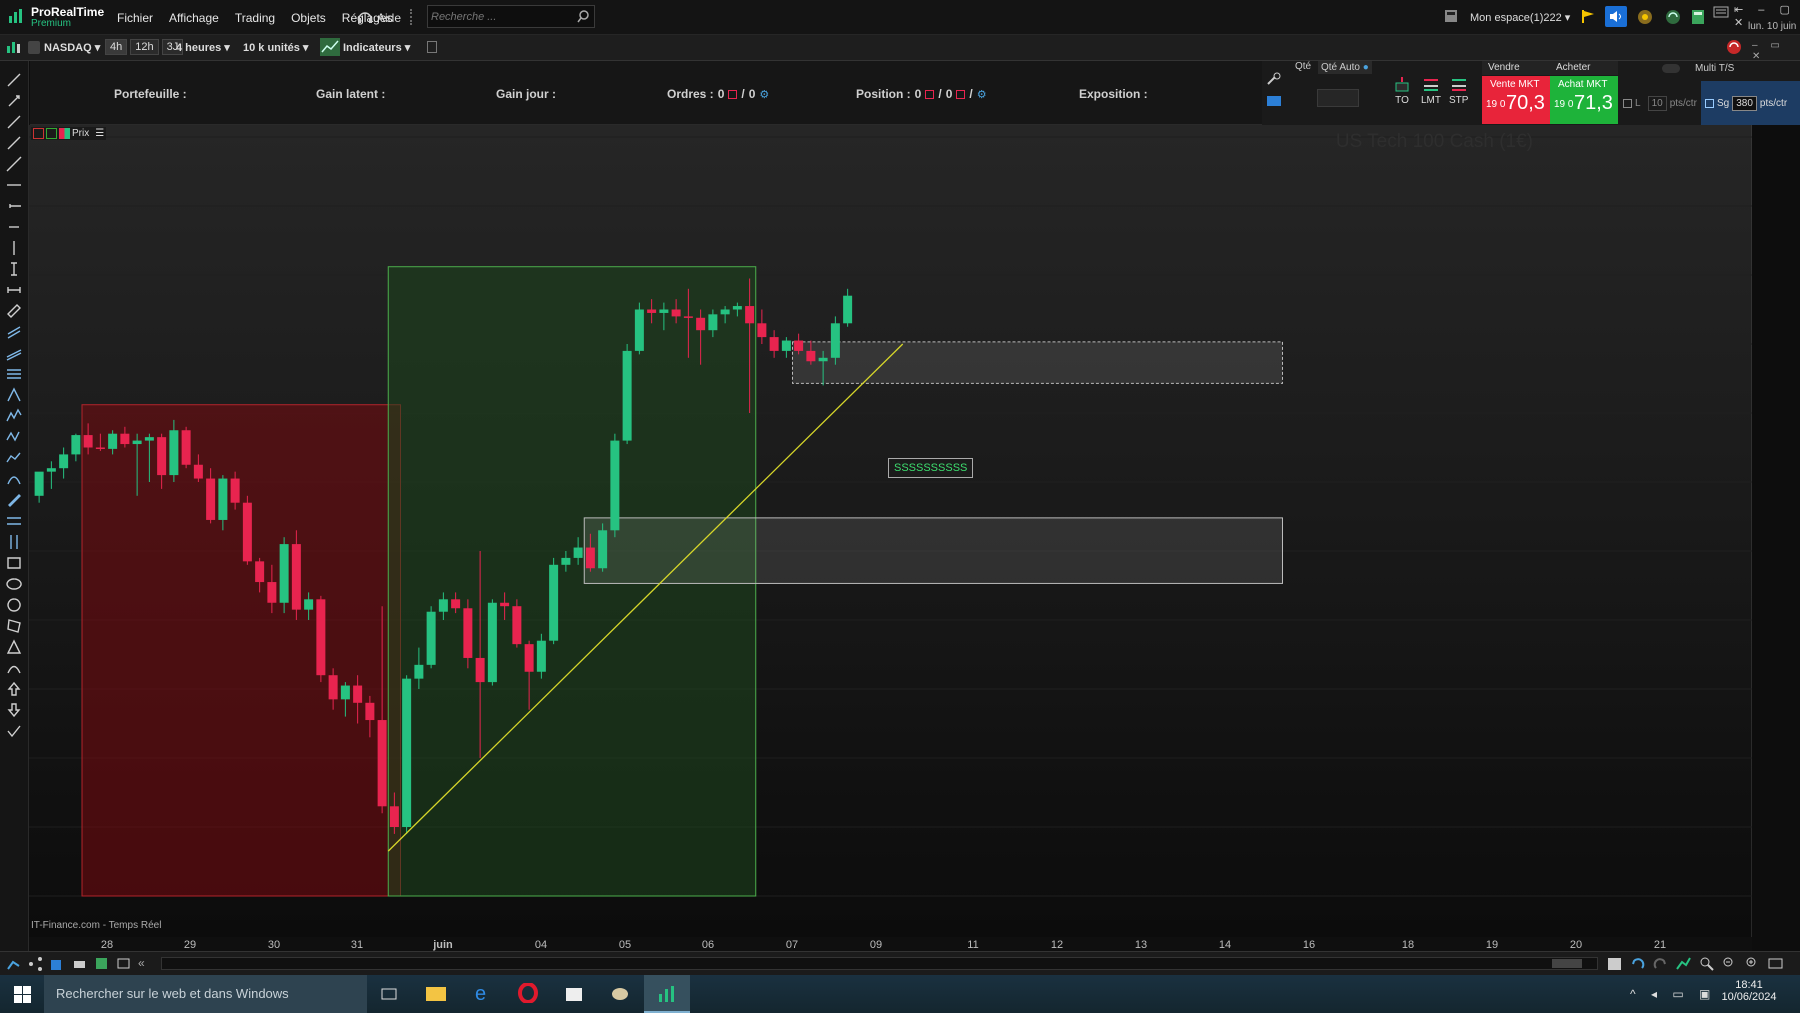 This screenshot has height=1013, width=1800. Describe the element at coordinates (14, 353) in the screenshot. I see `regression-channel-icon` at that location.